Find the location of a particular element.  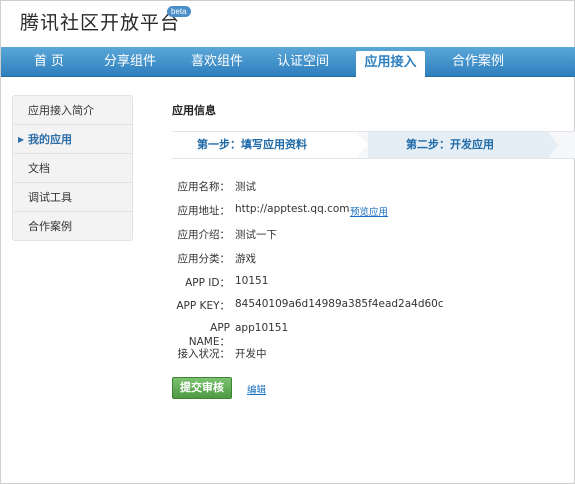

field-value-app-name-id: app10151 is located at coordinates (262, 328).